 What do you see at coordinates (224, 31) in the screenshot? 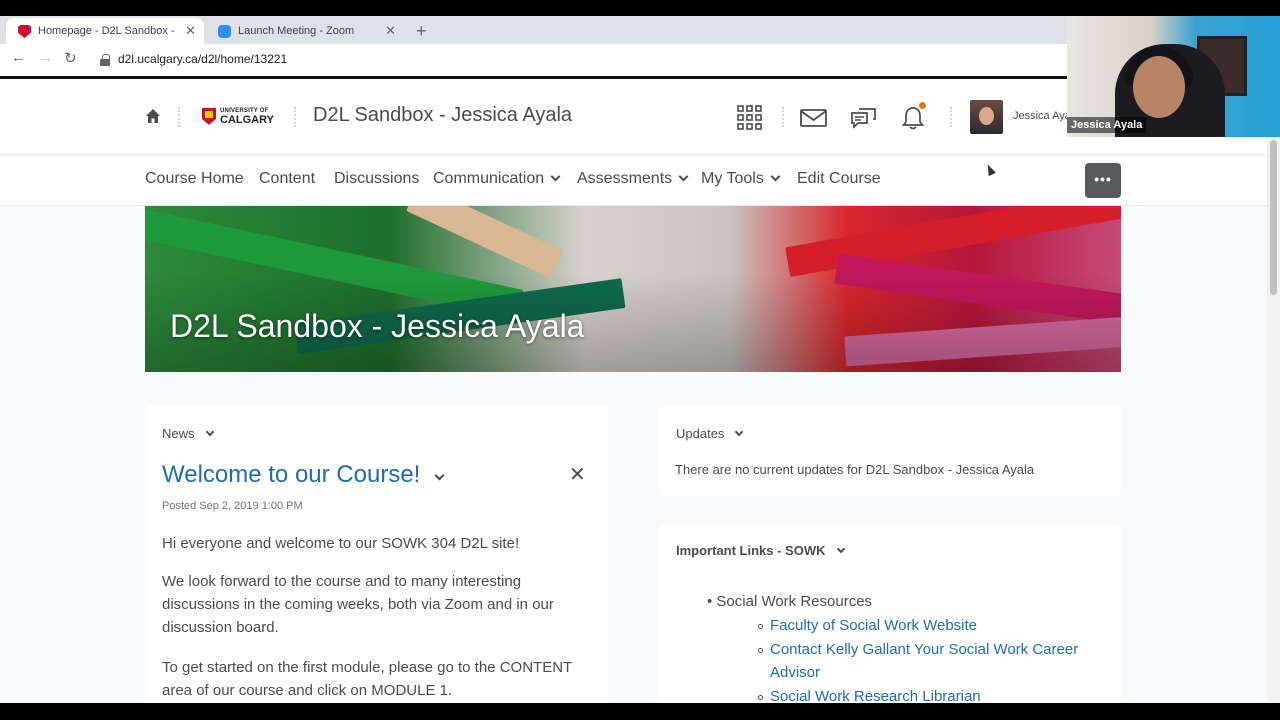
I see `zoom-favicon-icon` at bounding box center [224, 31].